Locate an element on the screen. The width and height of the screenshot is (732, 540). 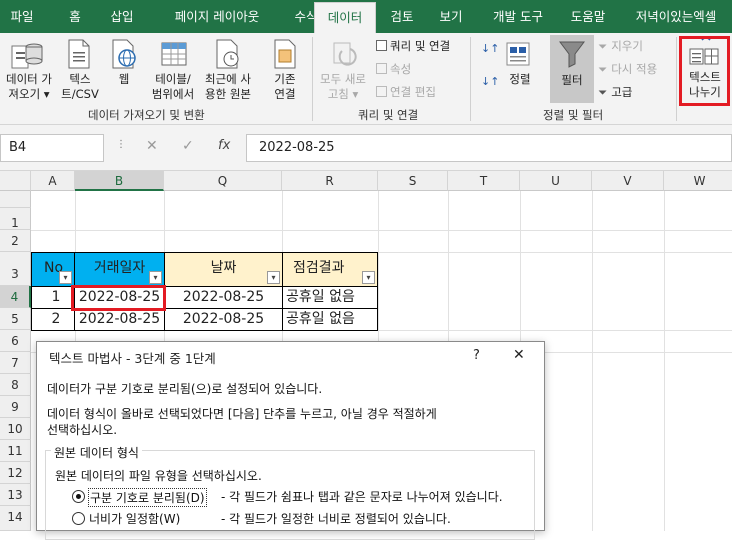
refresh-all-button: 모두 새로 고침 ▾ is located at coordinates (343, 87).